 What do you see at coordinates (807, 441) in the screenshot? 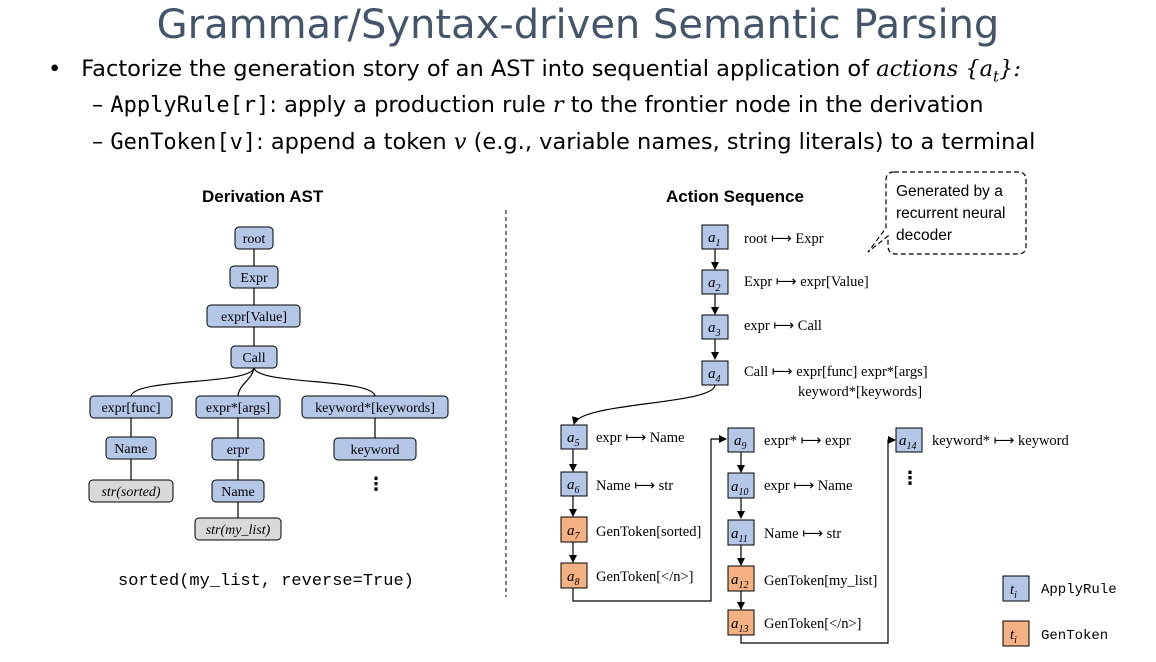
I see `action-rule-a9: expr* ⟼ expr` at bounding box center [807, 441].